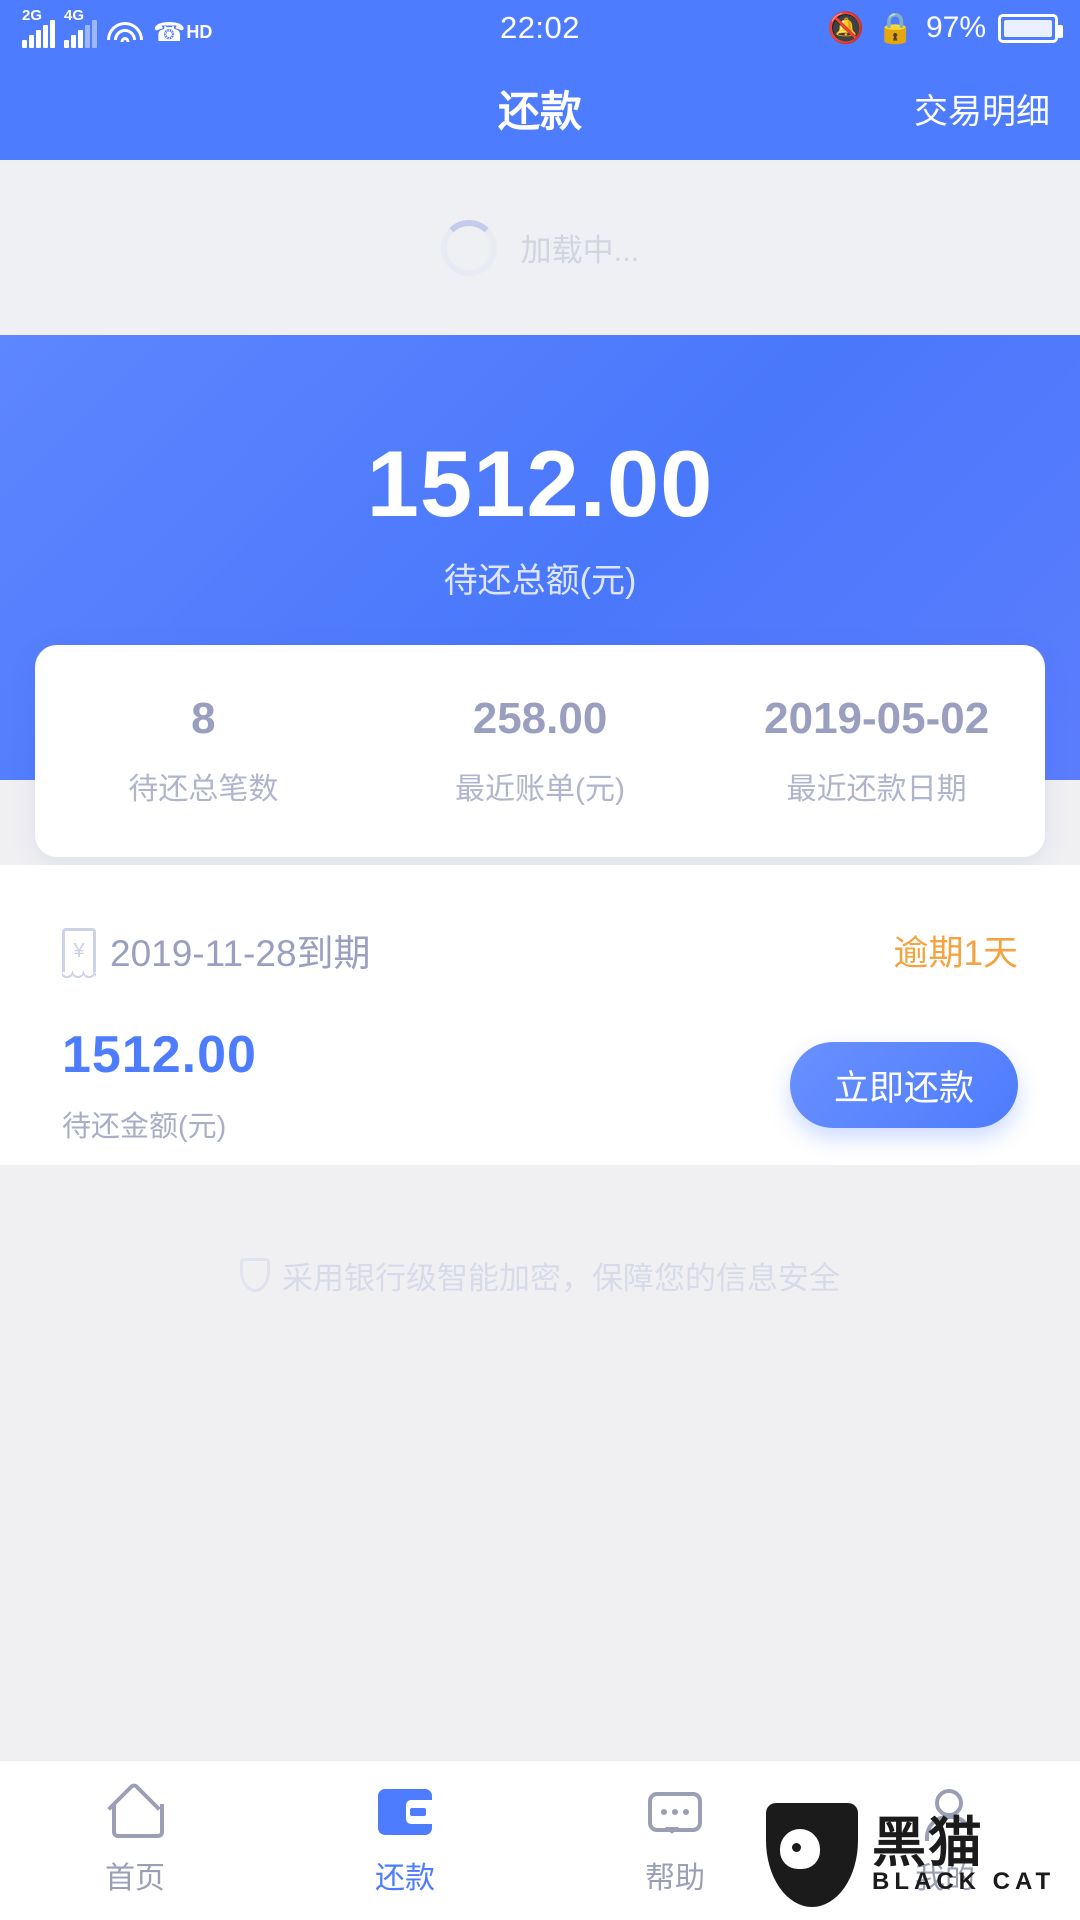 The height and width of the screenshot is (1920, 1080). Describe the element at coordinates (540, 1085) in the screenshot. I see `bill-amount-row: 1512.00 待还金额(元) 立即还款` at that location.